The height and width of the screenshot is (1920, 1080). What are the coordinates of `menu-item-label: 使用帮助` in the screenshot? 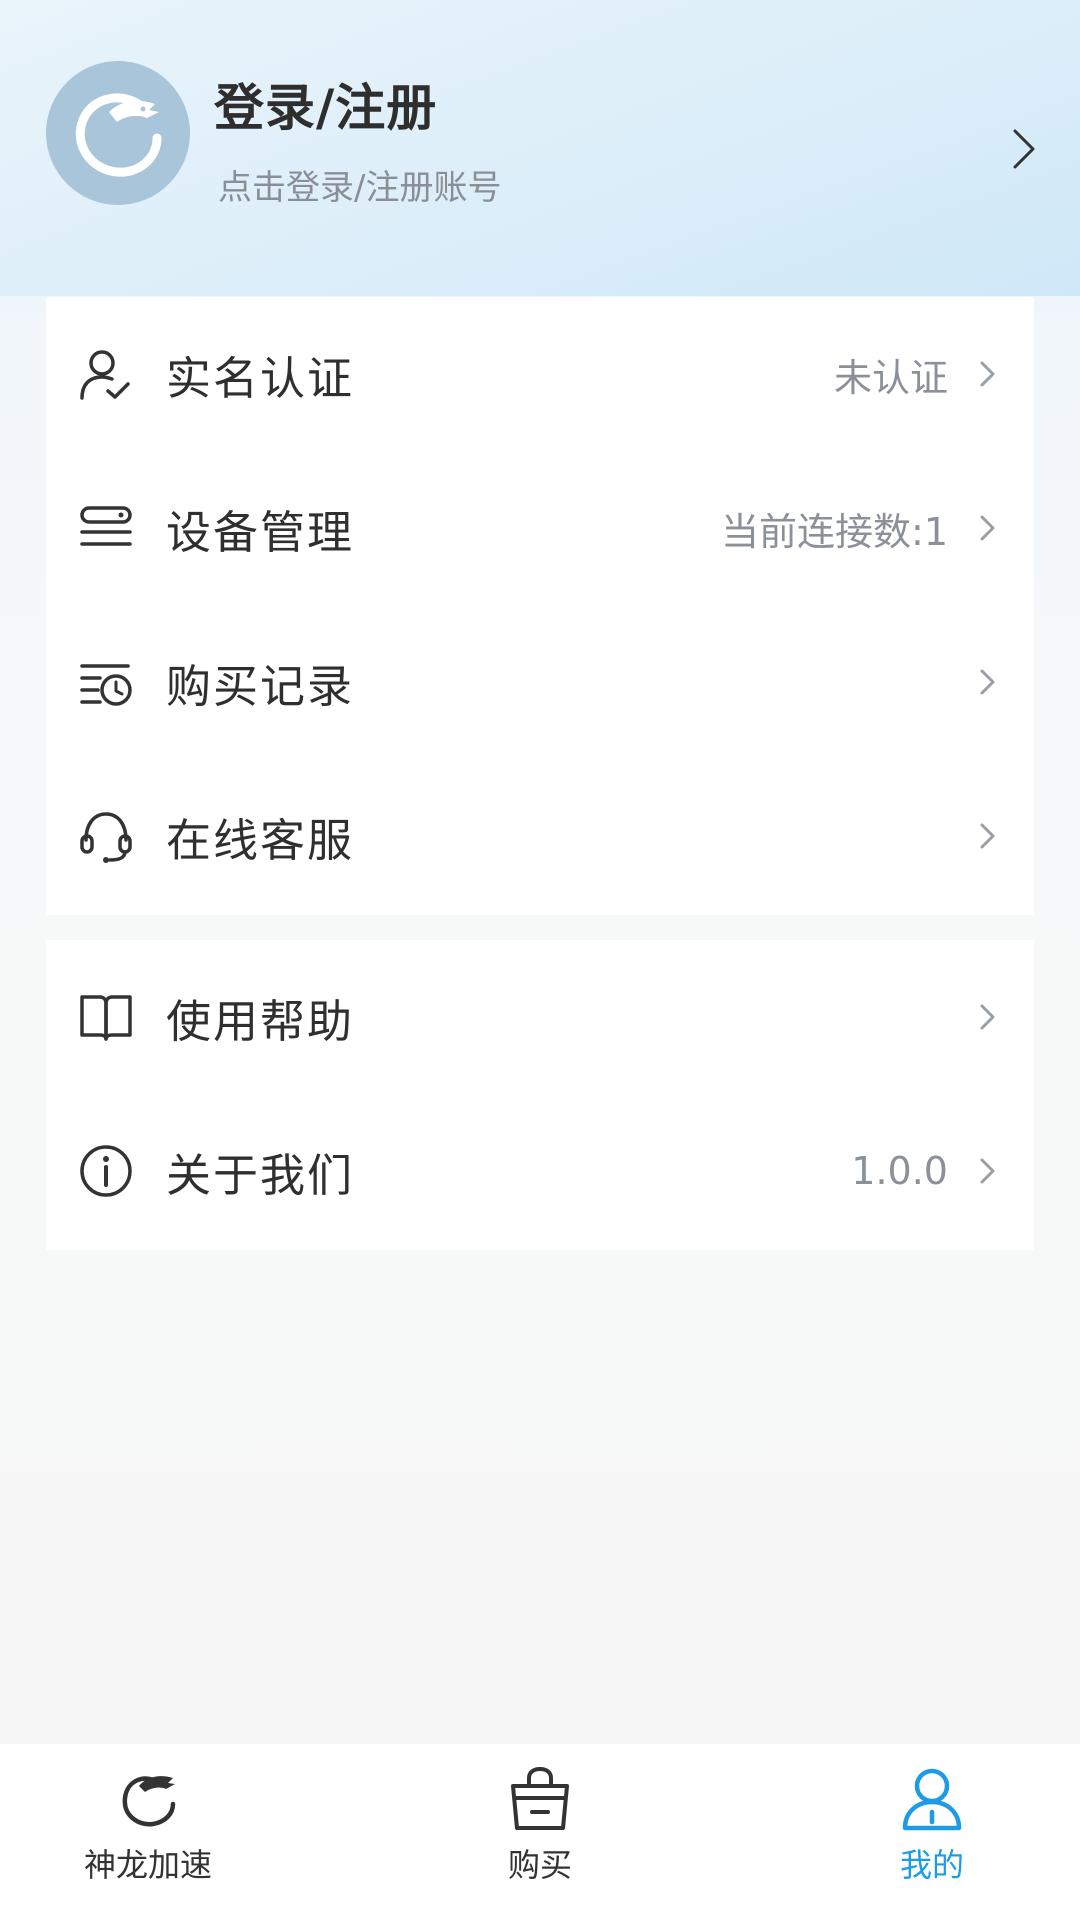 It's located at (260, 1021).